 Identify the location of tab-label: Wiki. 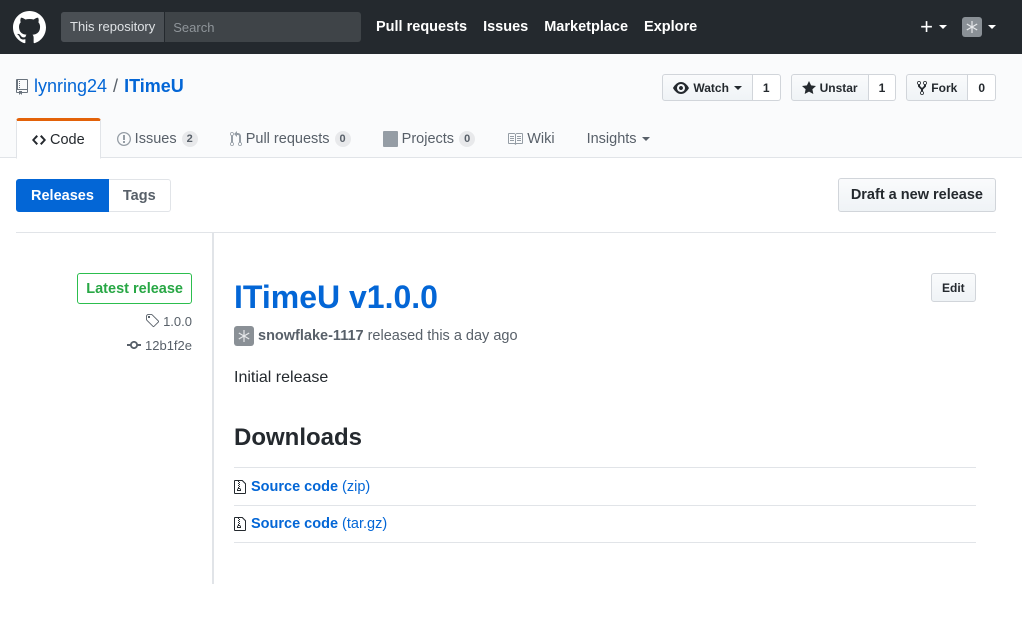
(541, 139).